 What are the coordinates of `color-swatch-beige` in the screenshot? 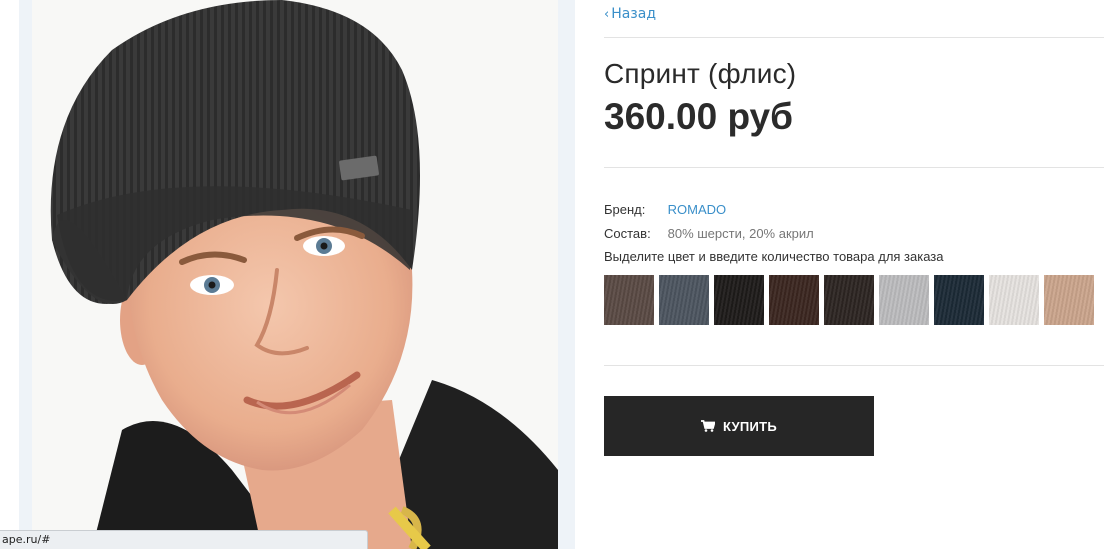 It's located at (1069, 300).